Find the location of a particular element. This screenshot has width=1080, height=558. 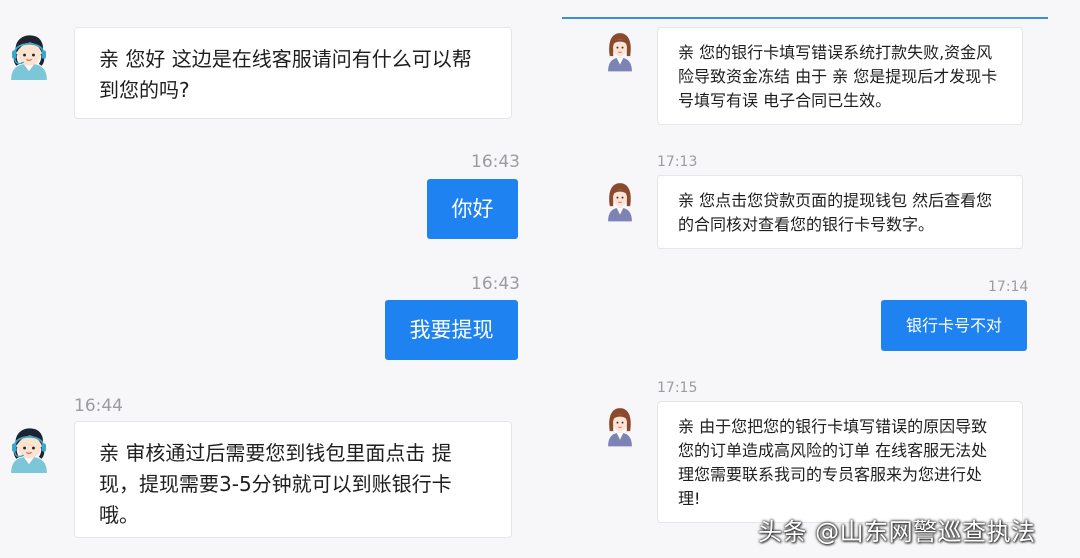

user-message-text: 银行卡号不对 is located at coordinates (953, 325).